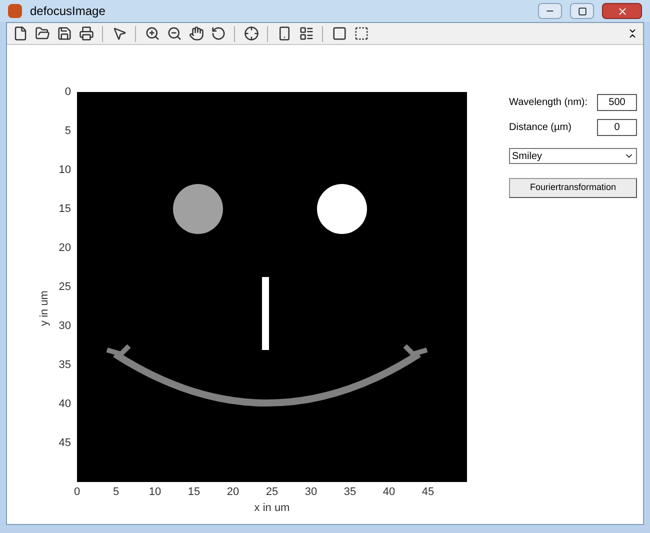 This screenshot has height=533, width=650. I want to click on x-tick-label: 20, so click(233, 492).